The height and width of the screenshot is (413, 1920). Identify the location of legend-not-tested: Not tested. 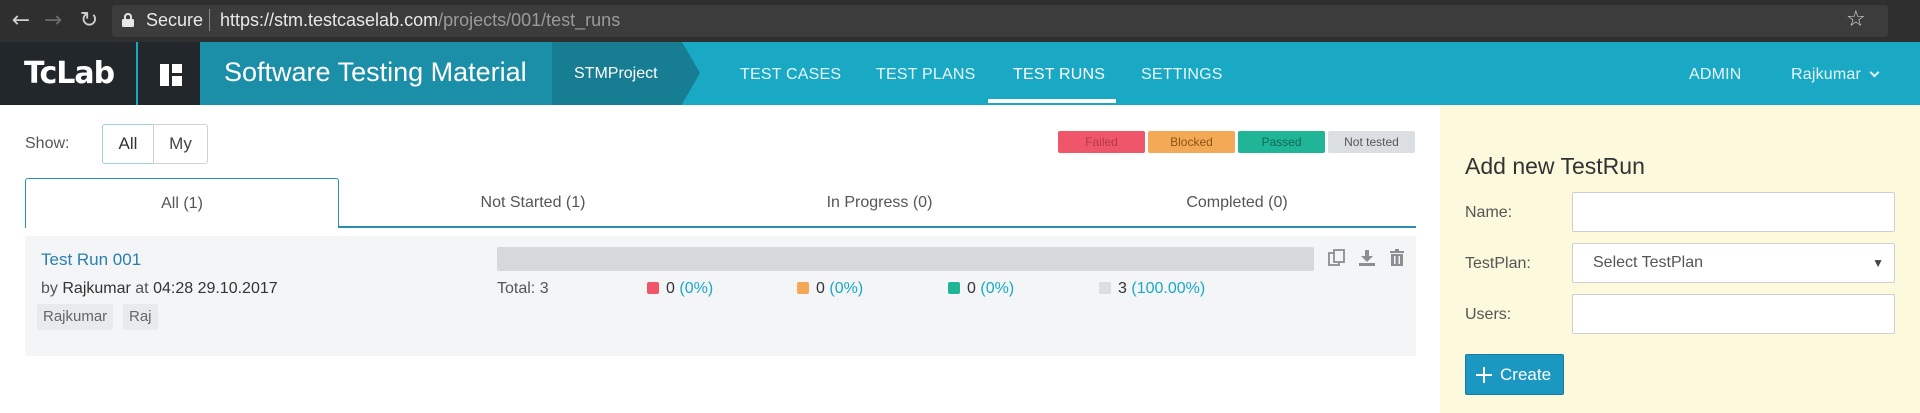
(1371, 142).